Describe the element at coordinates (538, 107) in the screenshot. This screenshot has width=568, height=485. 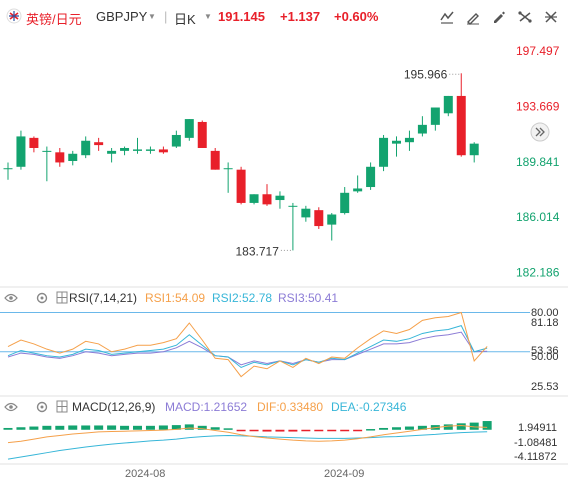
I see `price-tick: 193.669` at that location.